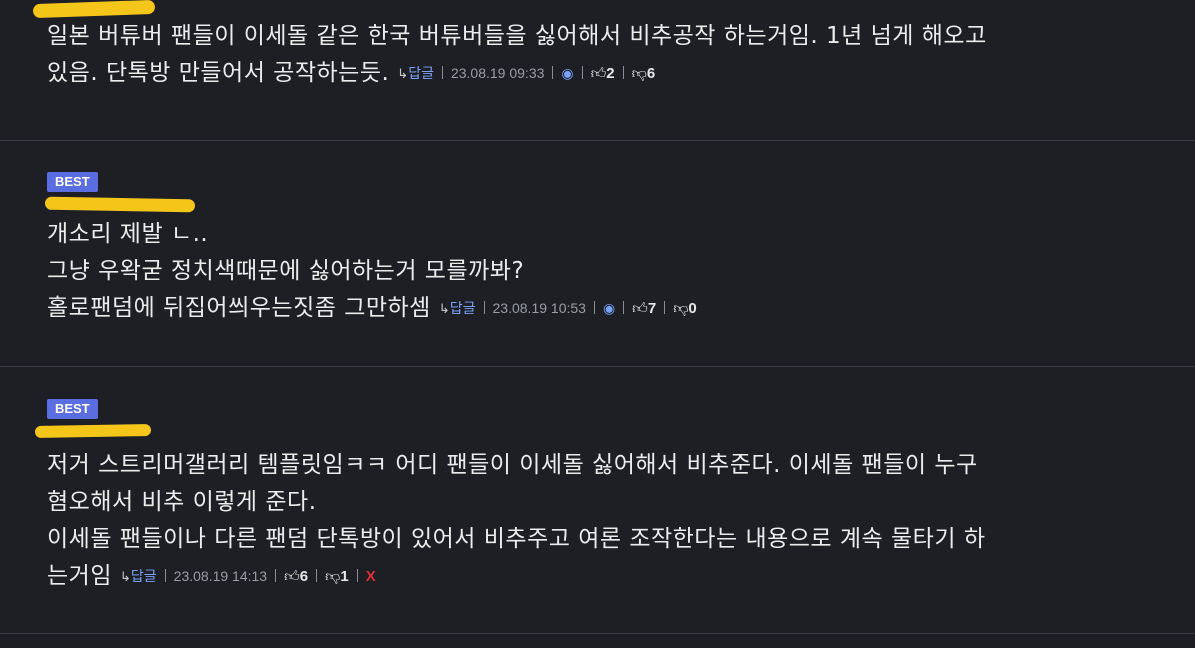  Describe the element at coordinates (652, 308) in the screenshot. I see `like-count: 7` at that location.